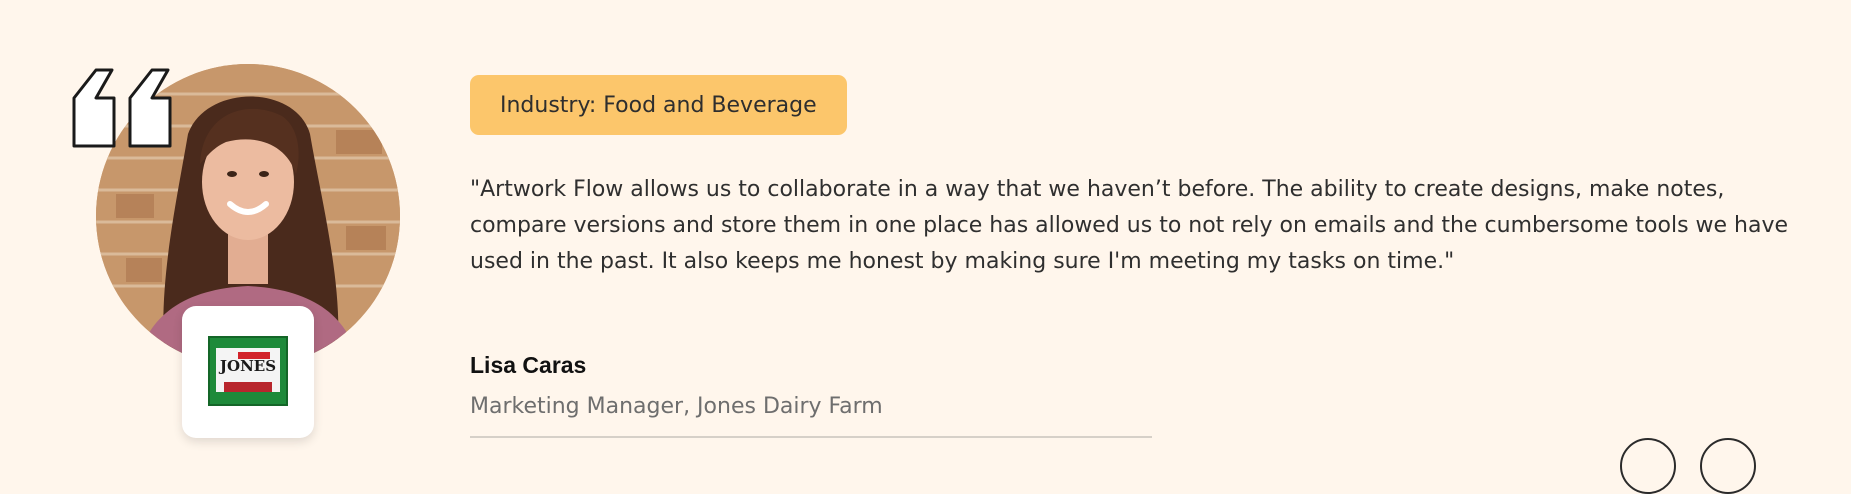 The width and height of the screenshot is (1851, 494). What do you see at coordinates (811, 437) in the screenshot?
I see `divider` at bounding box center [811, 437].